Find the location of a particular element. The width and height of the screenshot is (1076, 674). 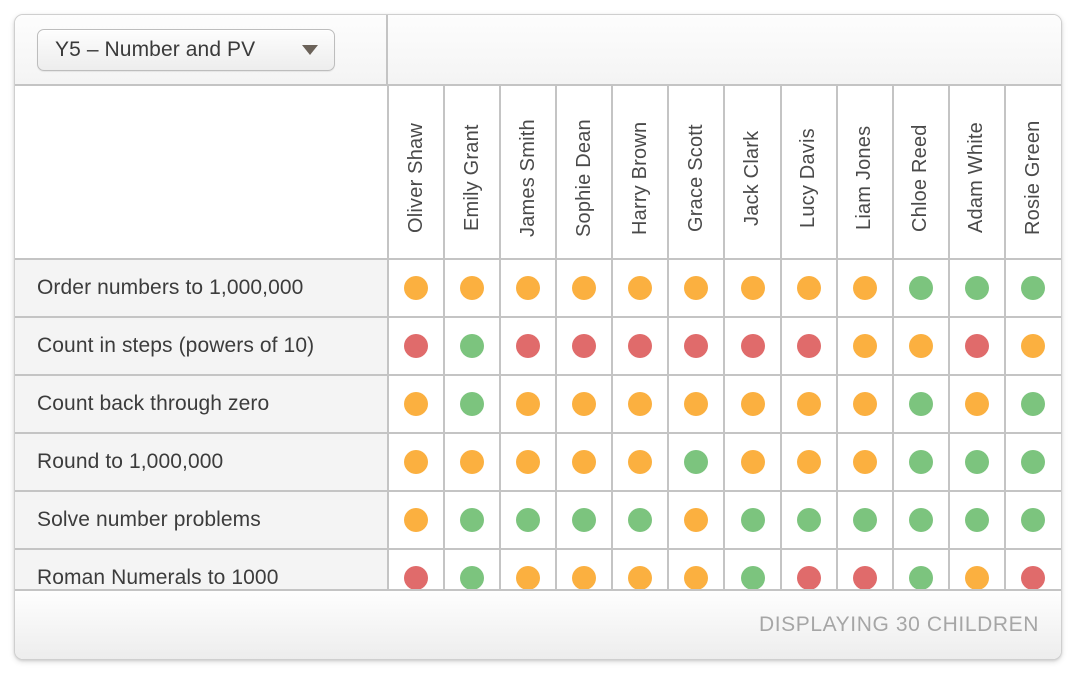

student-column-header: Lucy Davis is located at coordinates (809, 173).